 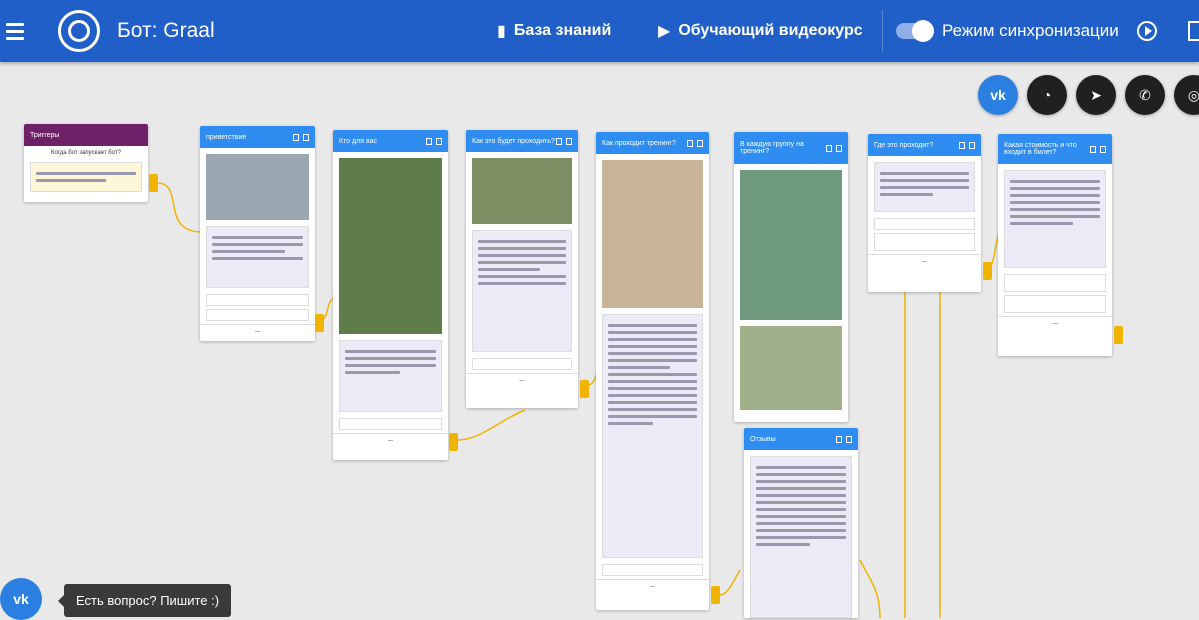 What do you see at coordinates (21, 599) in the screenshot?
I see `vk-chat-icon: vk` at bounding box center [21, 599].